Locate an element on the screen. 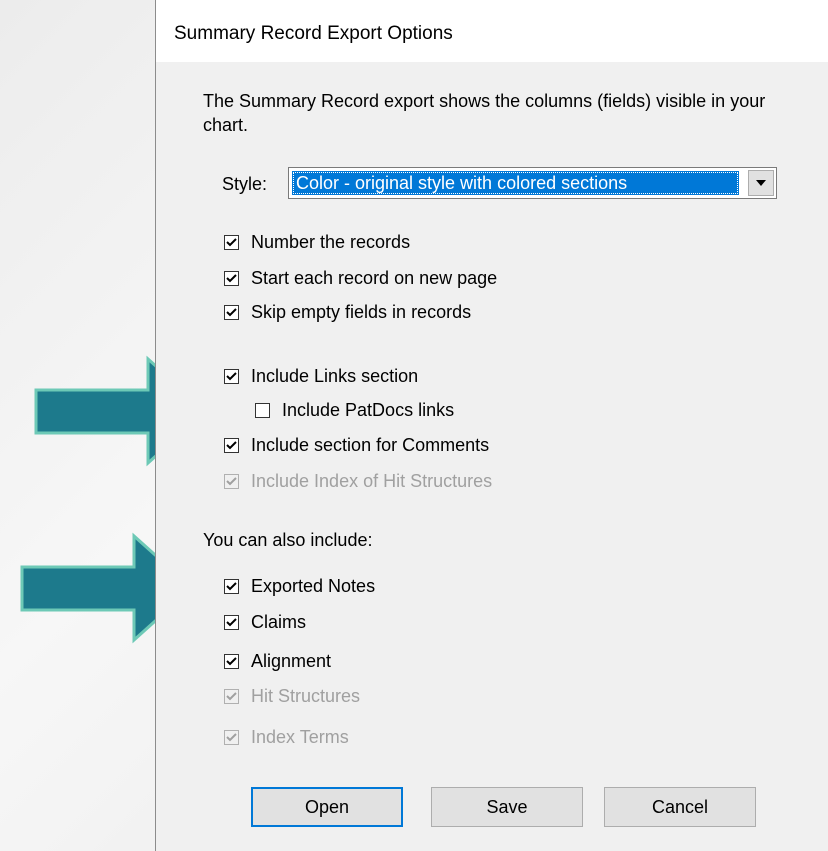  checkbox-include-links: Include Links section is located at coordinates (321, 376).